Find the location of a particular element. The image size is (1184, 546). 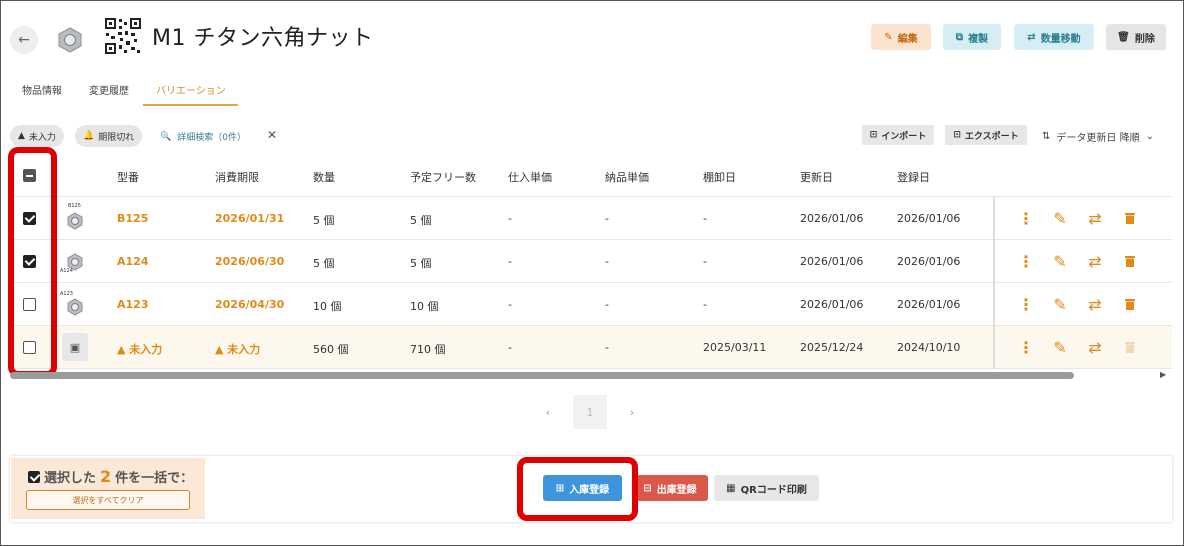

row-thumbnail: A123 is located at coordinates (75, 304).